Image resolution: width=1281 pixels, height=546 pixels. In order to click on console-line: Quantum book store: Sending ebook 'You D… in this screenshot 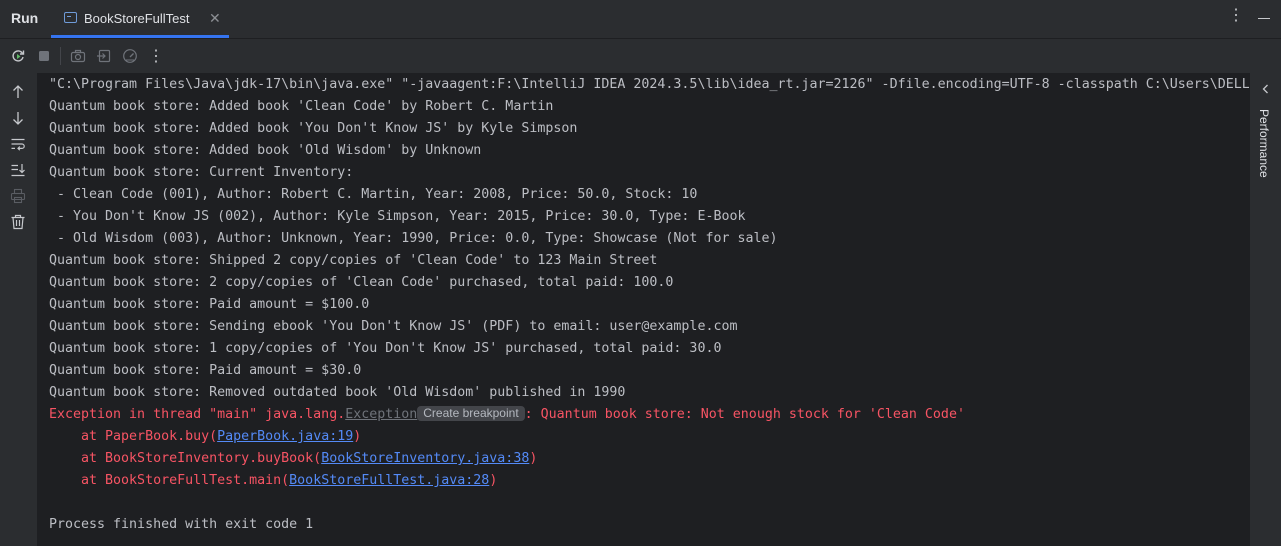, I will do `click(393, 326)`.